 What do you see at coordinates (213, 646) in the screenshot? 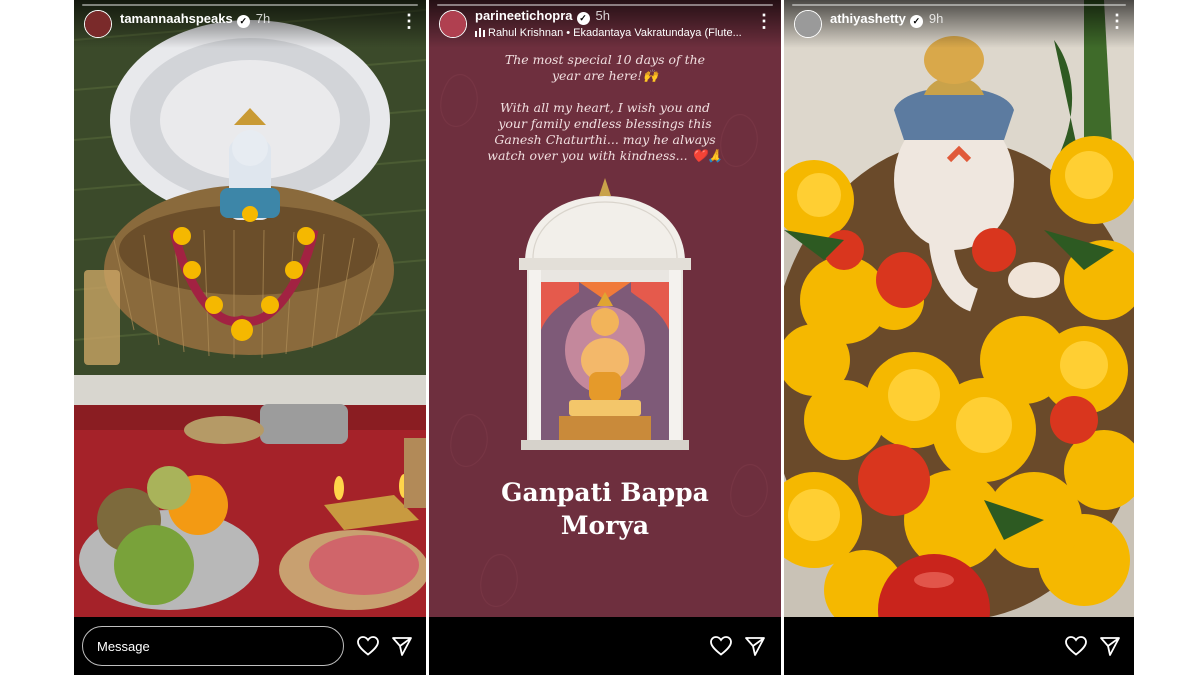
I see `message-input` at bounding box center [213, 646].